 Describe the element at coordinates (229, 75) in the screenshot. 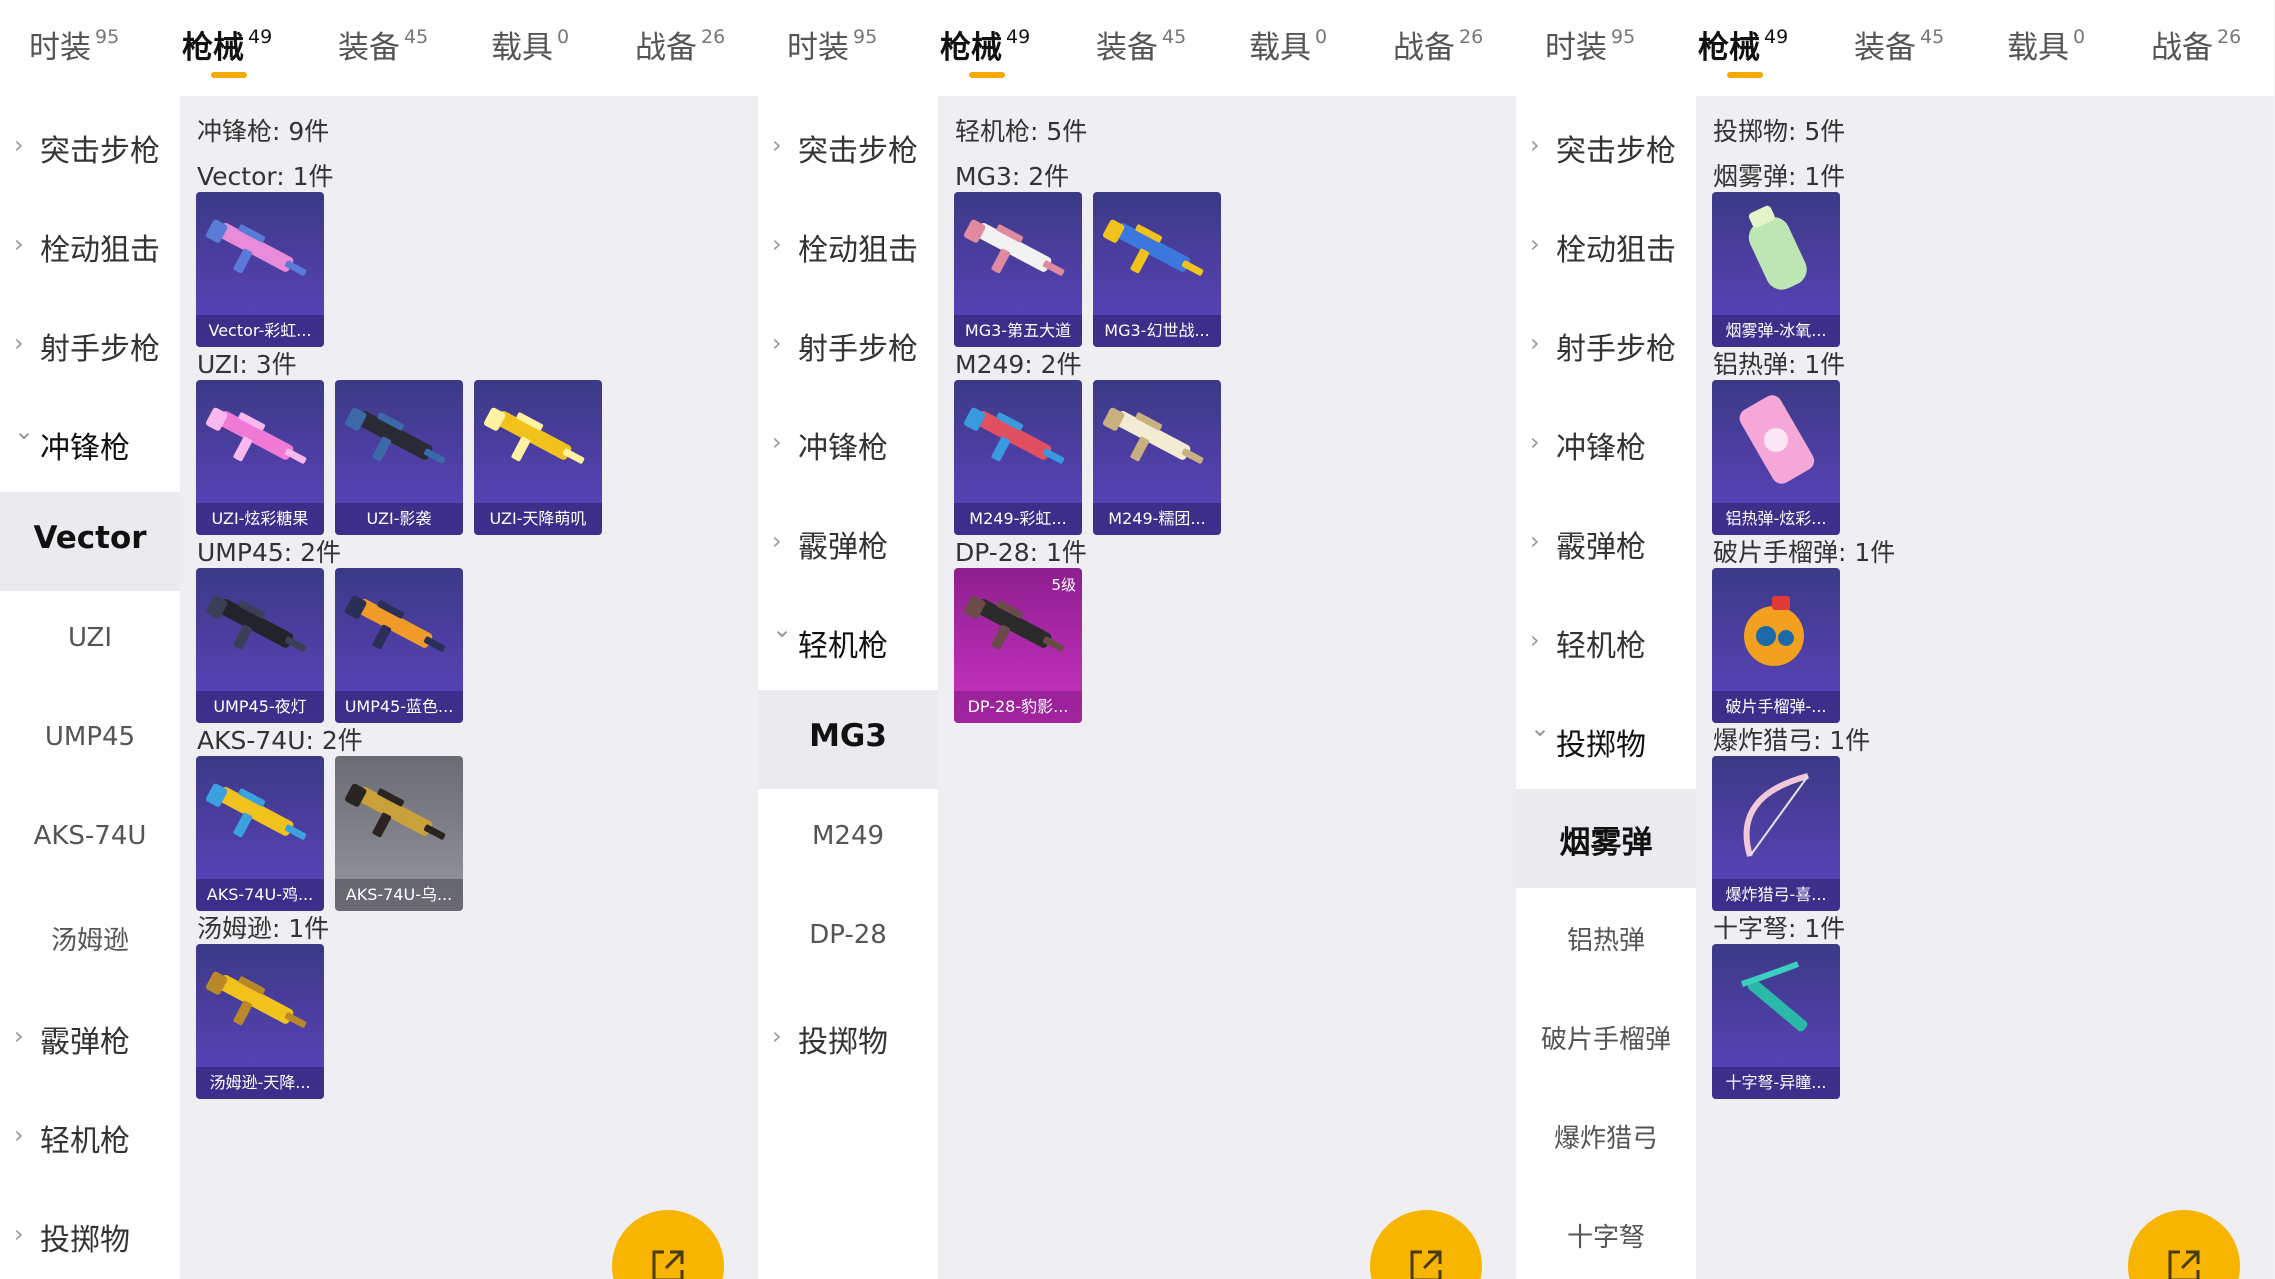

I see `active-tab-underline` at that location.